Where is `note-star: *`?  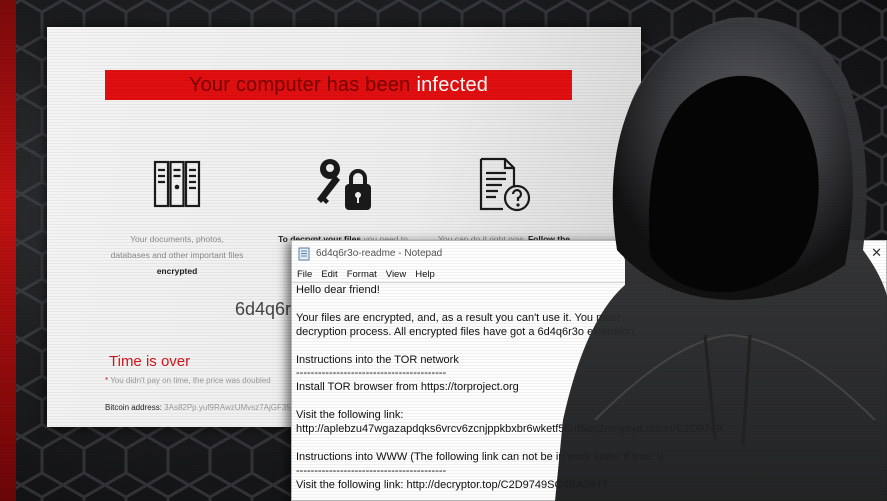
note-star: * is located at coordinates (107, 380).